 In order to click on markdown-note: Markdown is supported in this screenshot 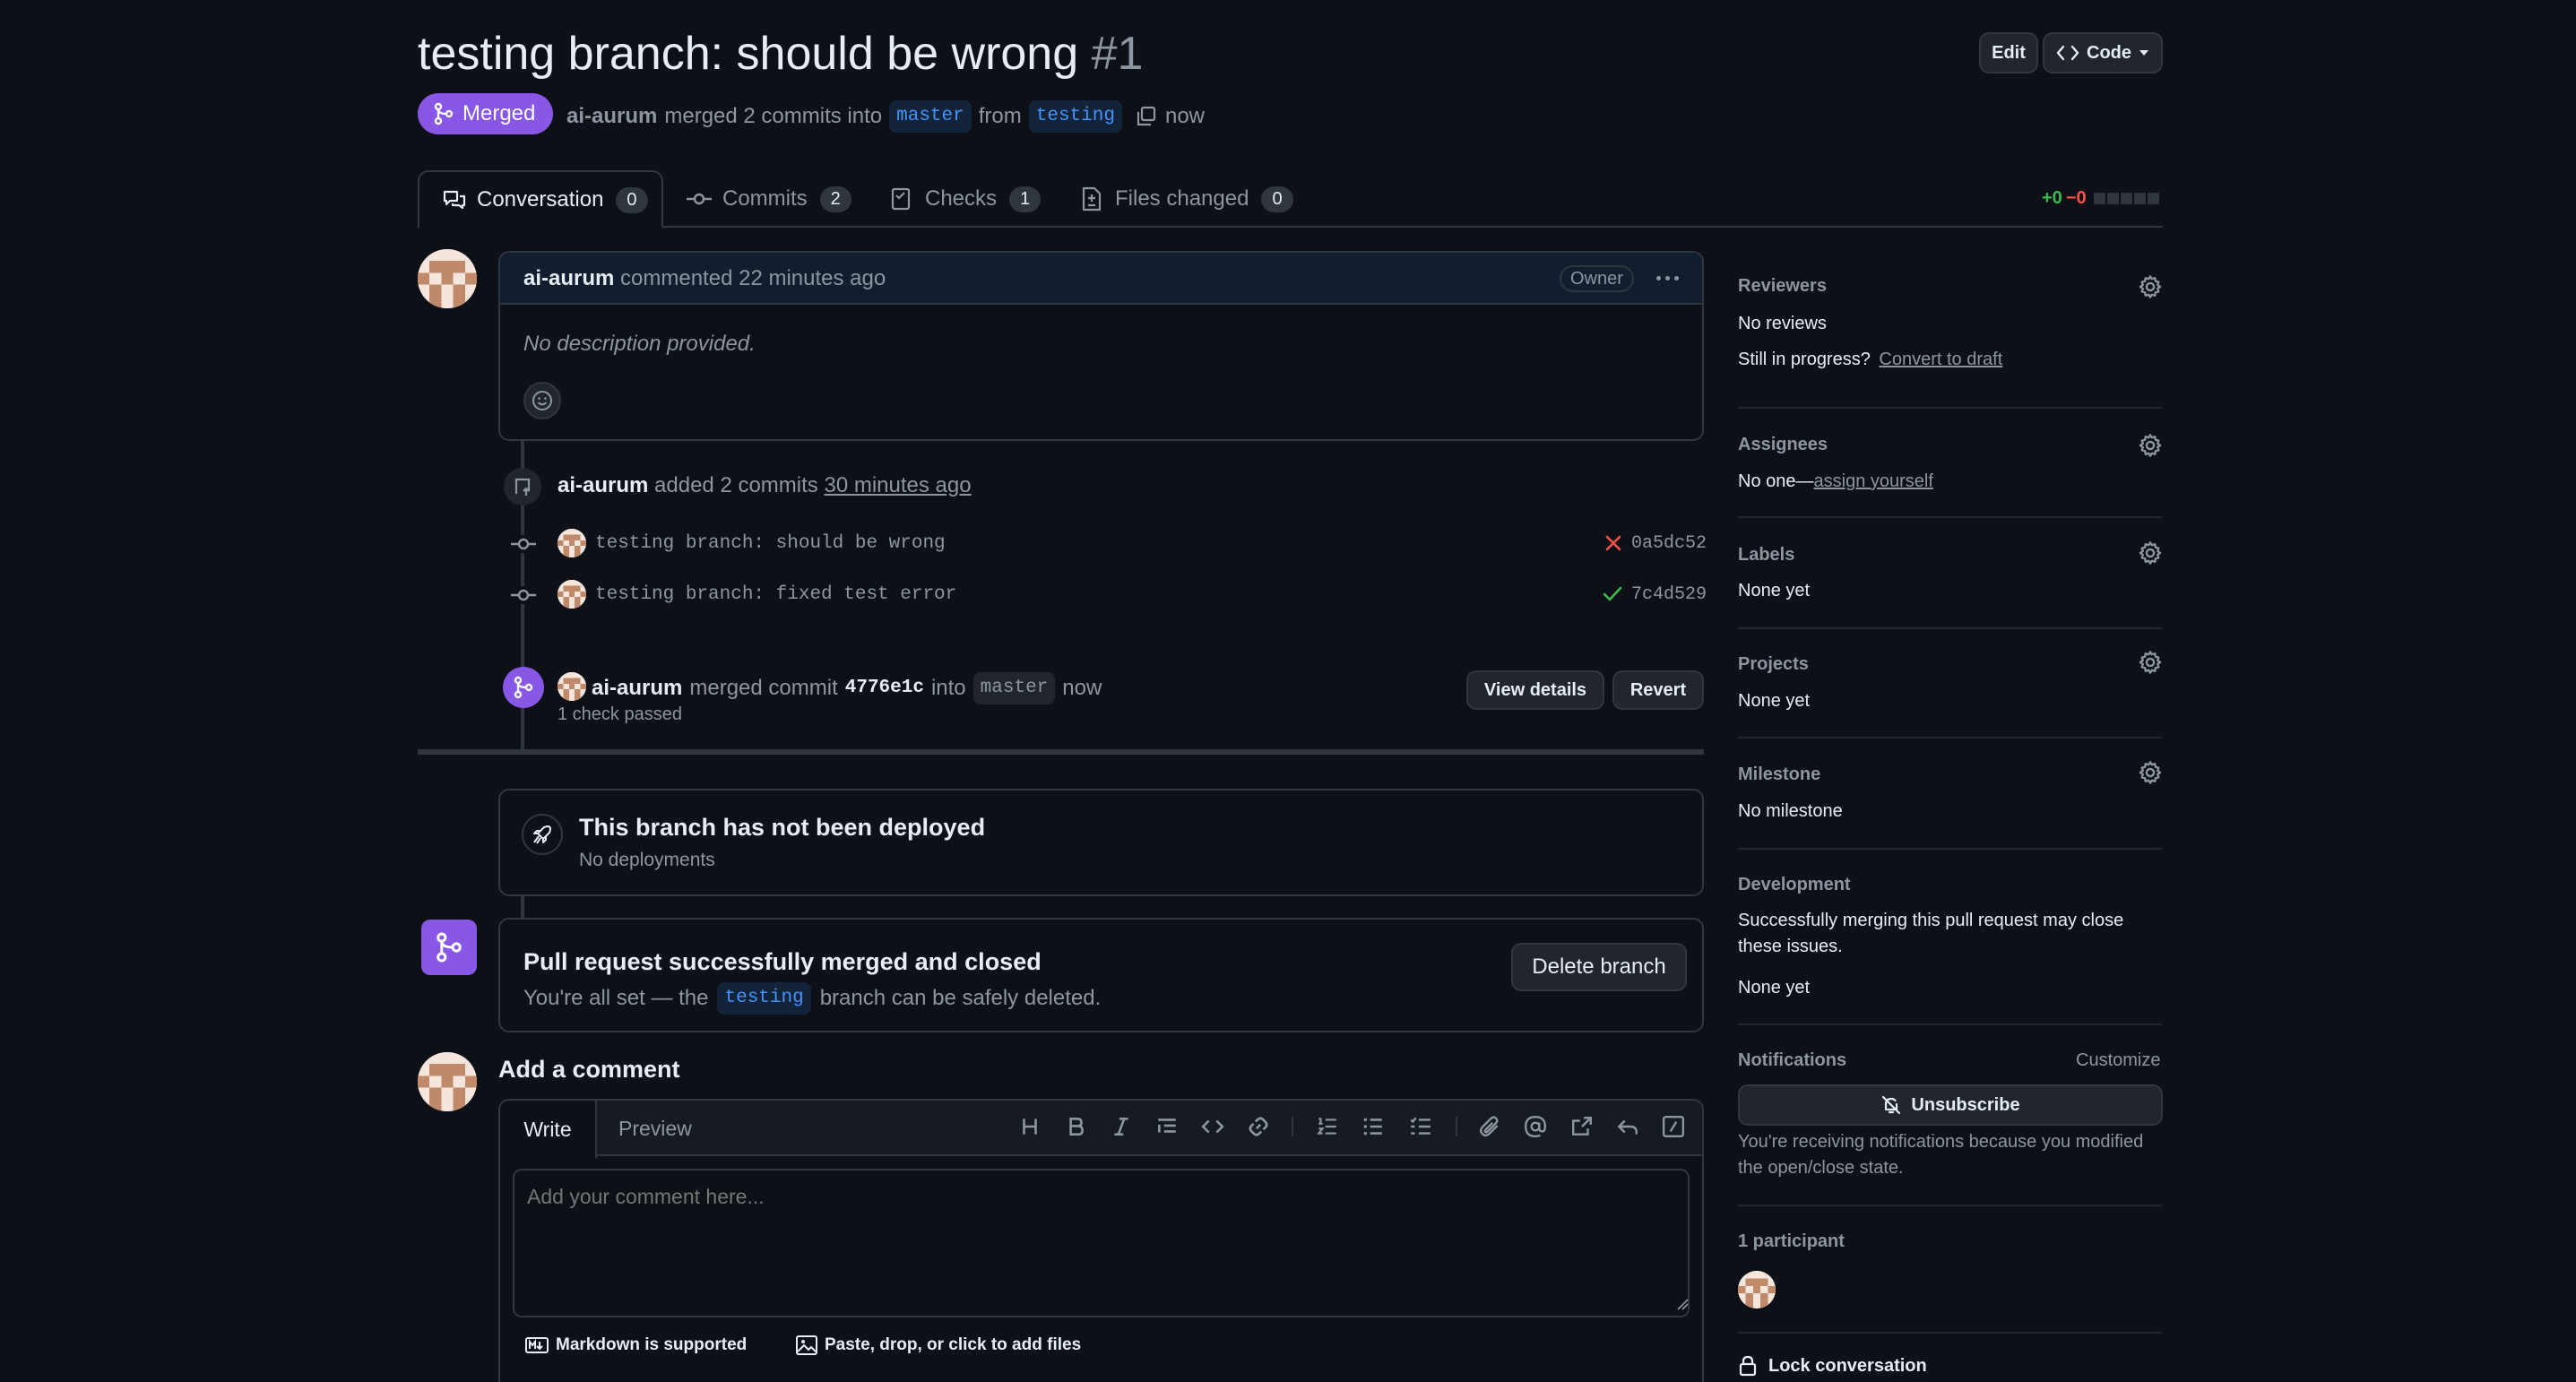, I will do `click(636, 1345)`.